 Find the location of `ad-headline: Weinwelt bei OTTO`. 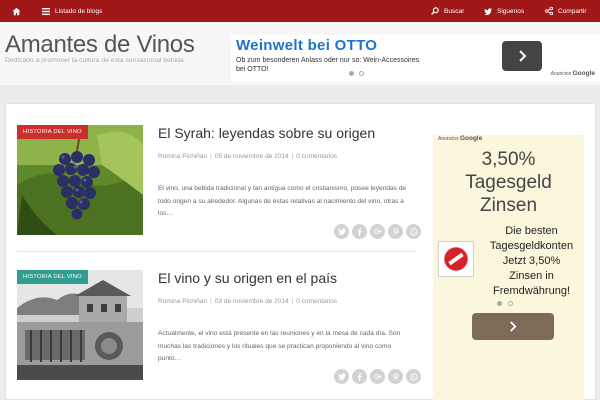

ad-headline: Weinwelt bei OTTO is located at coordinates (306, 45).